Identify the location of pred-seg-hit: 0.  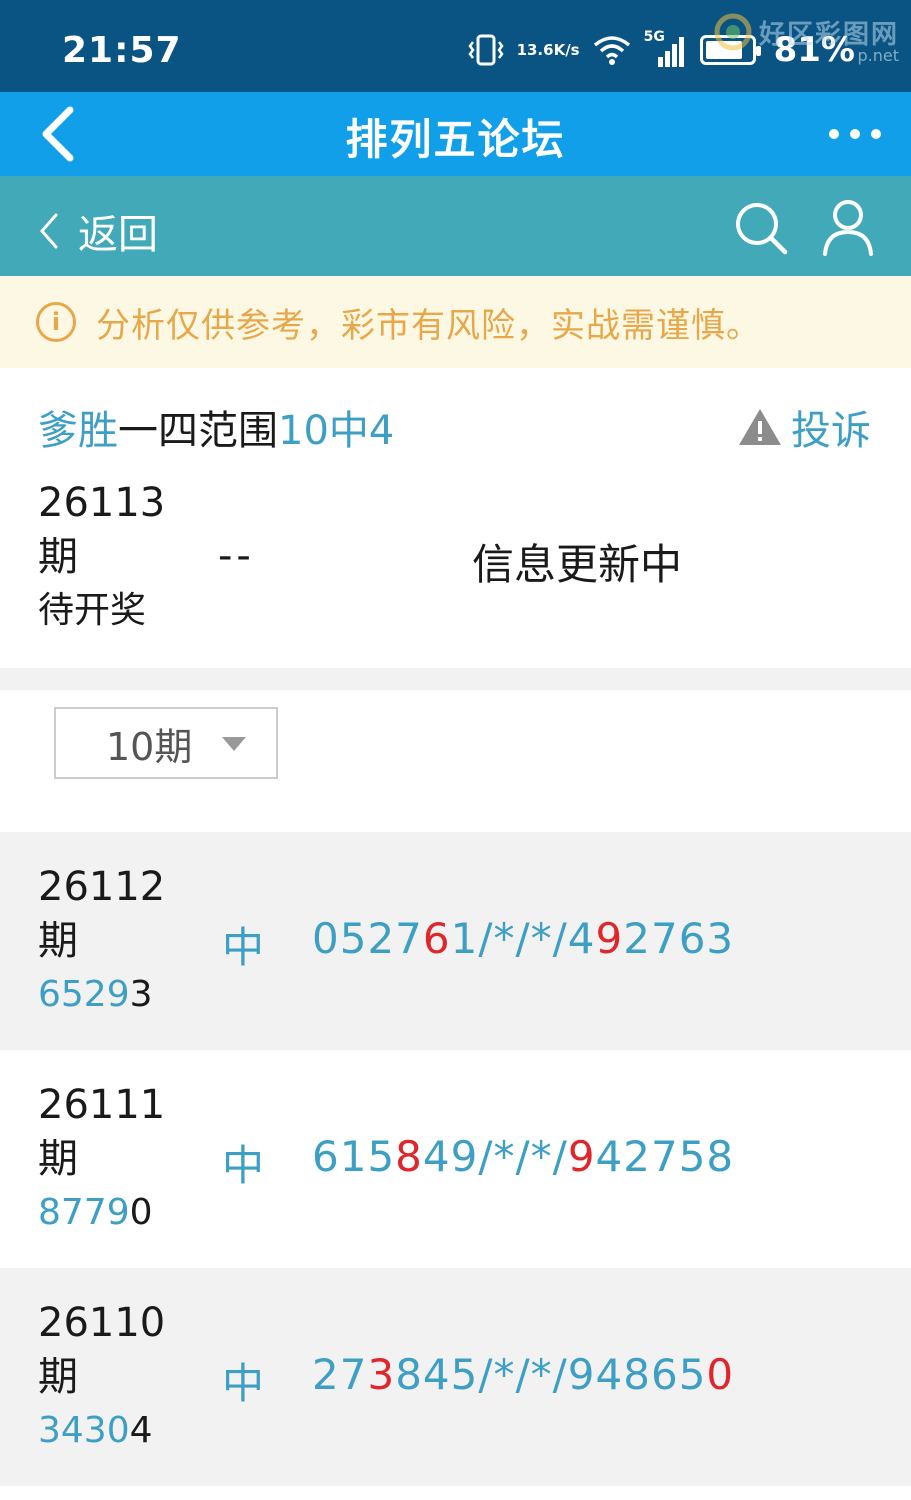
(720, 1374).